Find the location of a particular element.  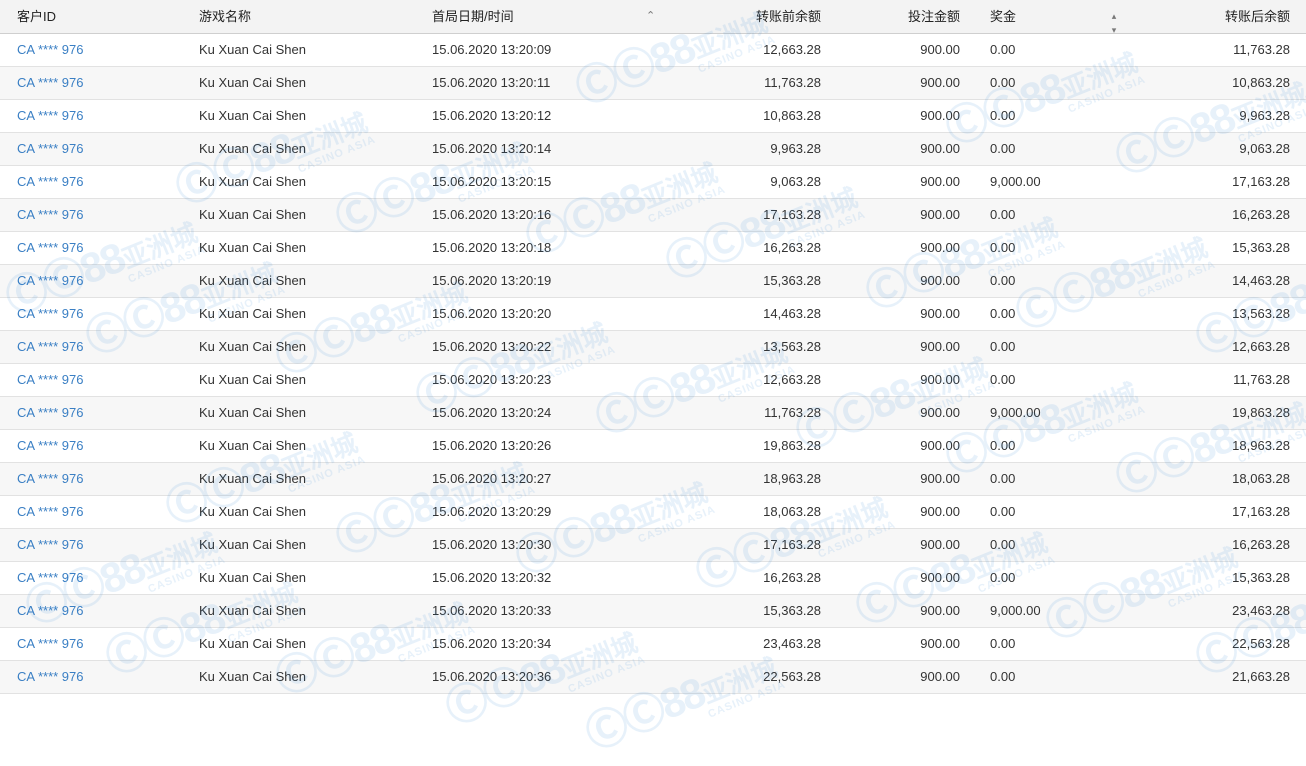

balance-before-cell: 17,163.28 is located at coordinates (792, 214).